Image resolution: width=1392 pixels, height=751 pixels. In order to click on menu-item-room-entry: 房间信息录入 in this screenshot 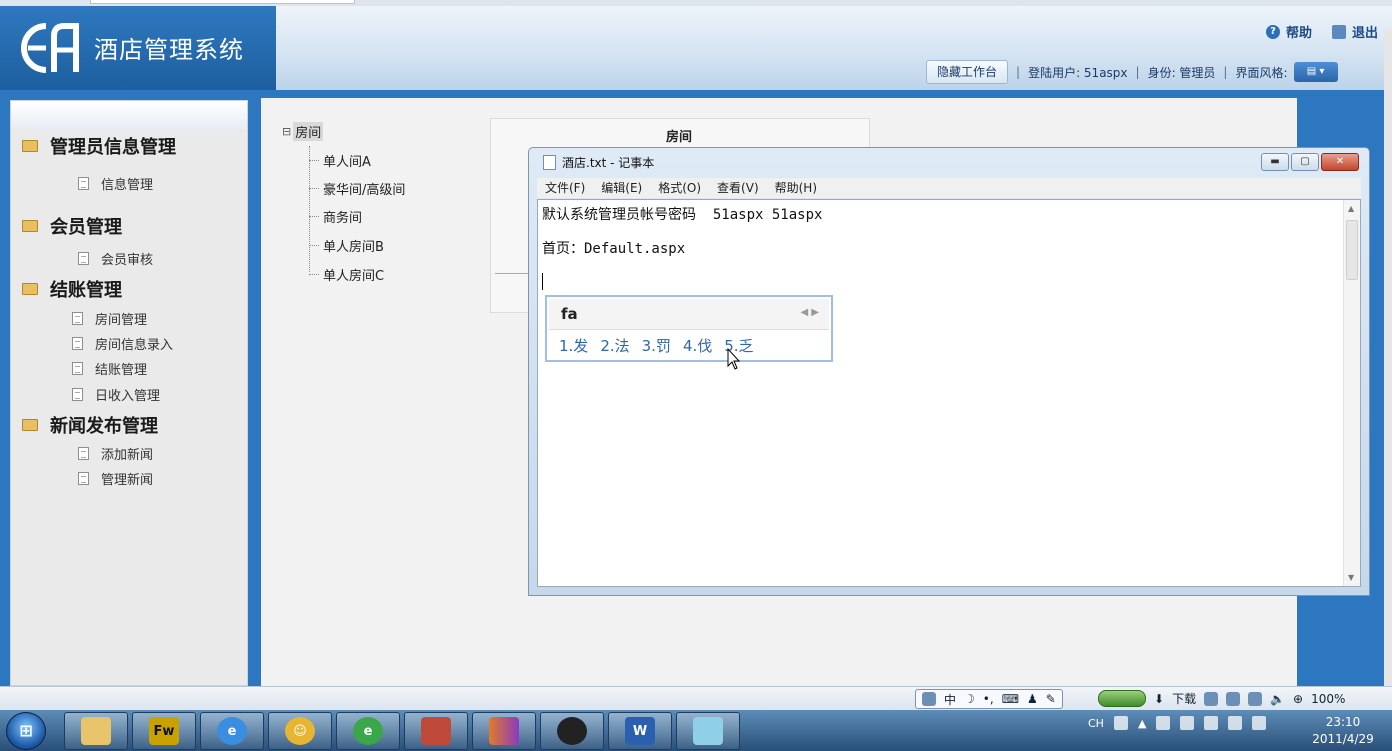, I will do `click(122, 343)`.